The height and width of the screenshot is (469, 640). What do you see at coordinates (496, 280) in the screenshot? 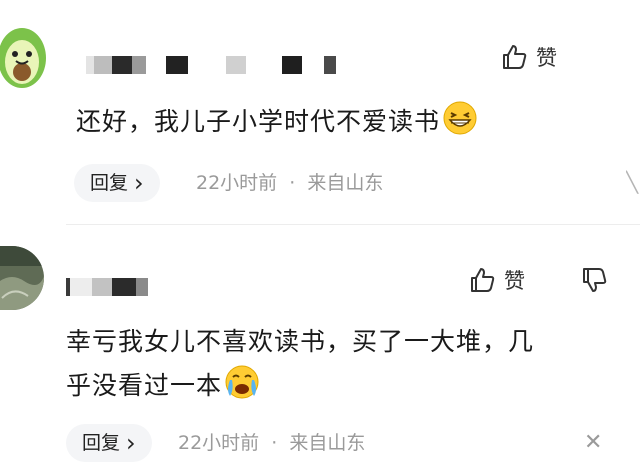
I see `like-button-2: 赞` at bounding box center [496, 280].